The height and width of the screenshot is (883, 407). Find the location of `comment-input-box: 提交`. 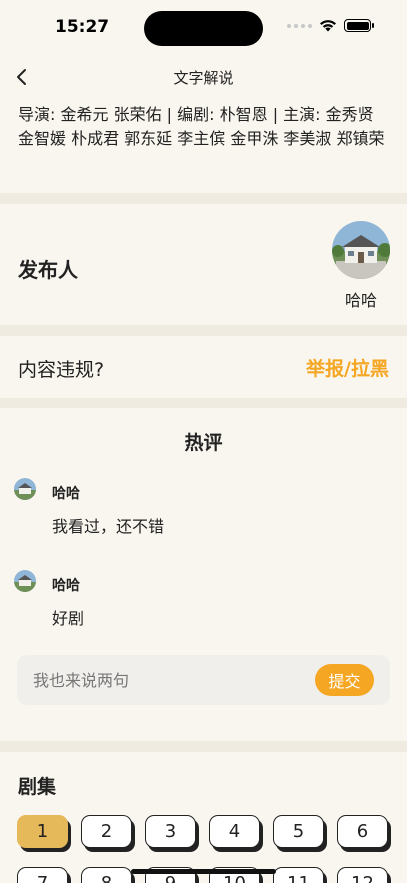

comment-input-box: 提交 is located at coordinates (203, 680).